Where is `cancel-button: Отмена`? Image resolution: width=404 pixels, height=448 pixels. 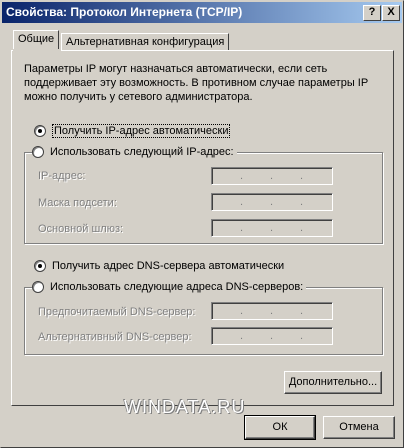 cancel-button: Отмена is located at coordinates (359, 427).